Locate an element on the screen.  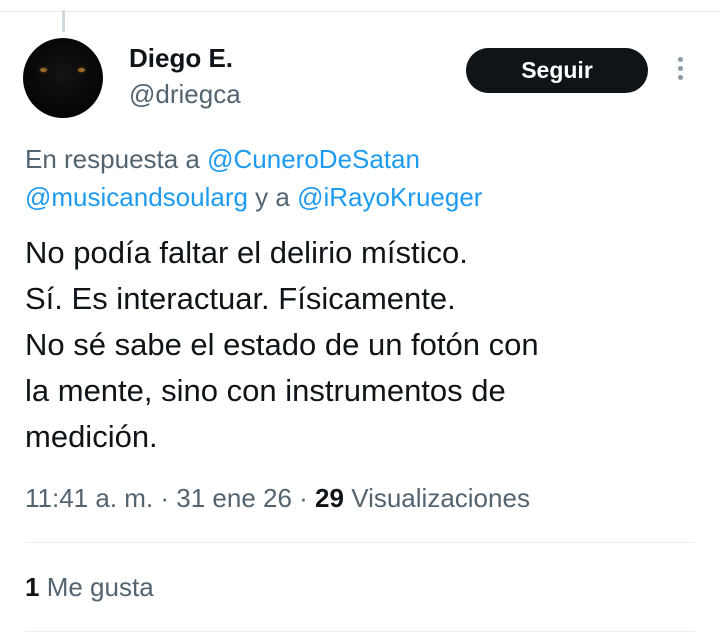
avatar-eye-right is located at coordinates (81, 70).